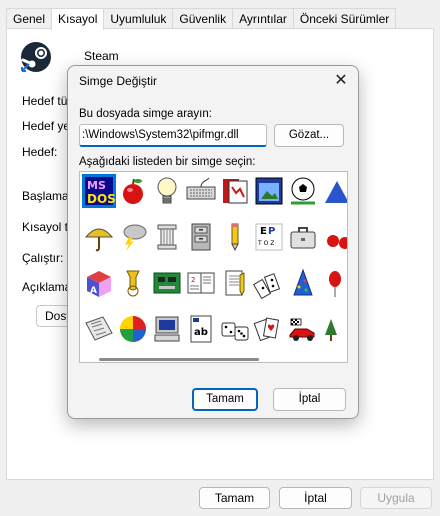 Image resolution: width=440 pixels, height=516 pixels. What do you see at coordinates (29, 18) in the screenshot?
I see `tab-general: Genel` at bounding box center [29, 18].